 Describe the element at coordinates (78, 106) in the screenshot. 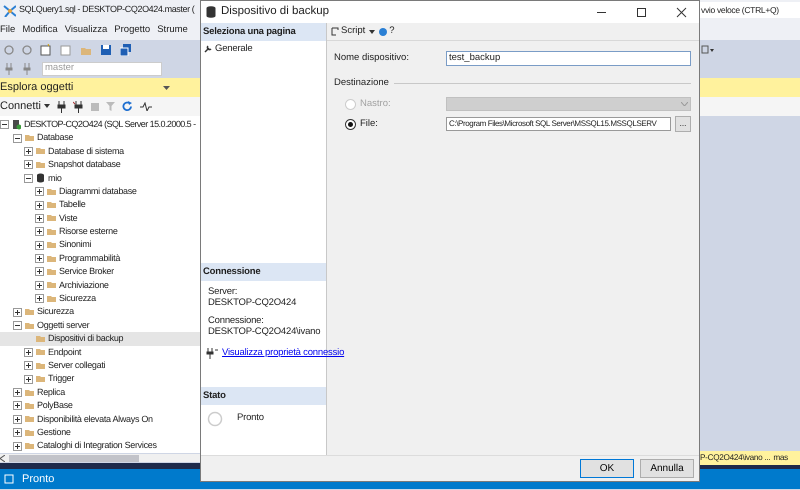

I see `disconnect-icon` at that location.